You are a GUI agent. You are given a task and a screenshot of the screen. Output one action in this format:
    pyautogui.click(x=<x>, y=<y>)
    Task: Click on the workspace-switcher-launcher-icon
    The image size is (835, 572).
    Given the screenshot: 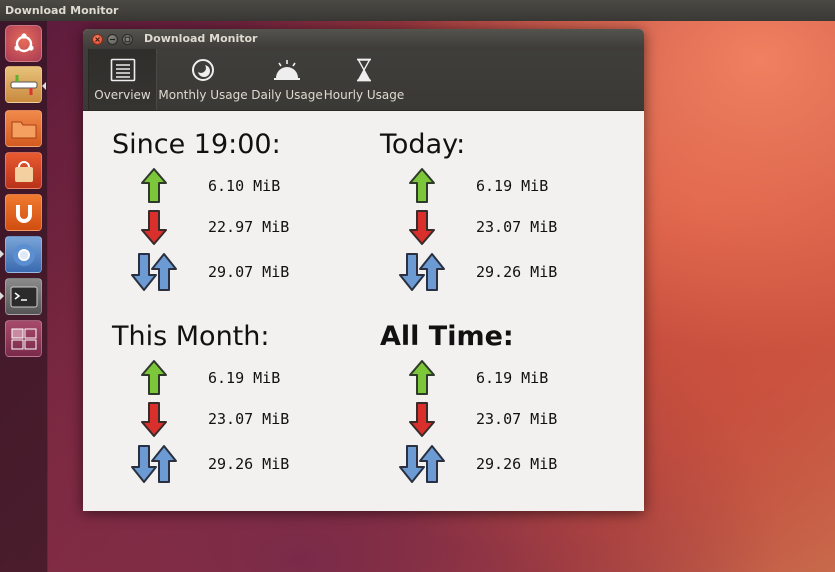 What is the action you would take?
    pyautogui.click(x=23, y=338)
    